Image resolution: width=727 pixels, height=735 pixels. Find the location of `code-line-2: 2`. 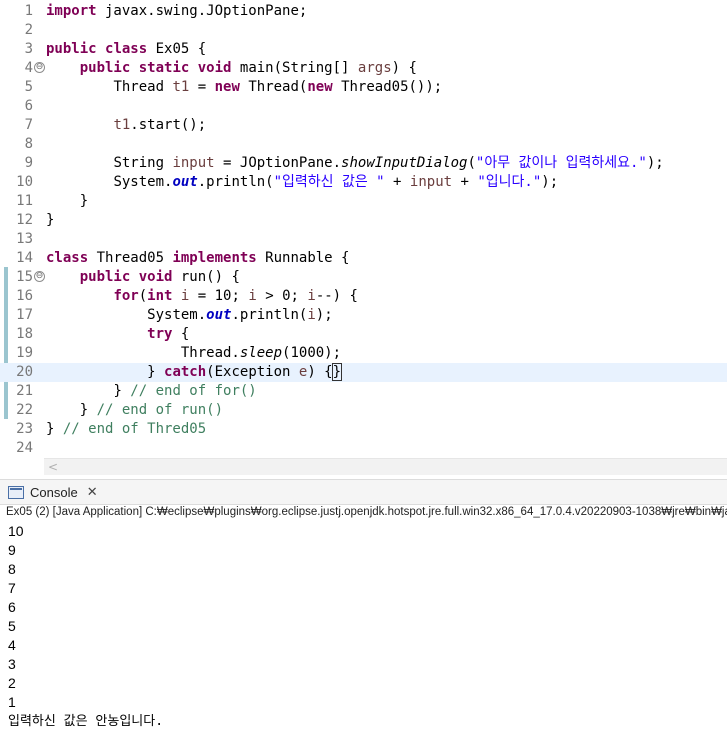

code-line-2: 2 is located at coordinates (363, 30).